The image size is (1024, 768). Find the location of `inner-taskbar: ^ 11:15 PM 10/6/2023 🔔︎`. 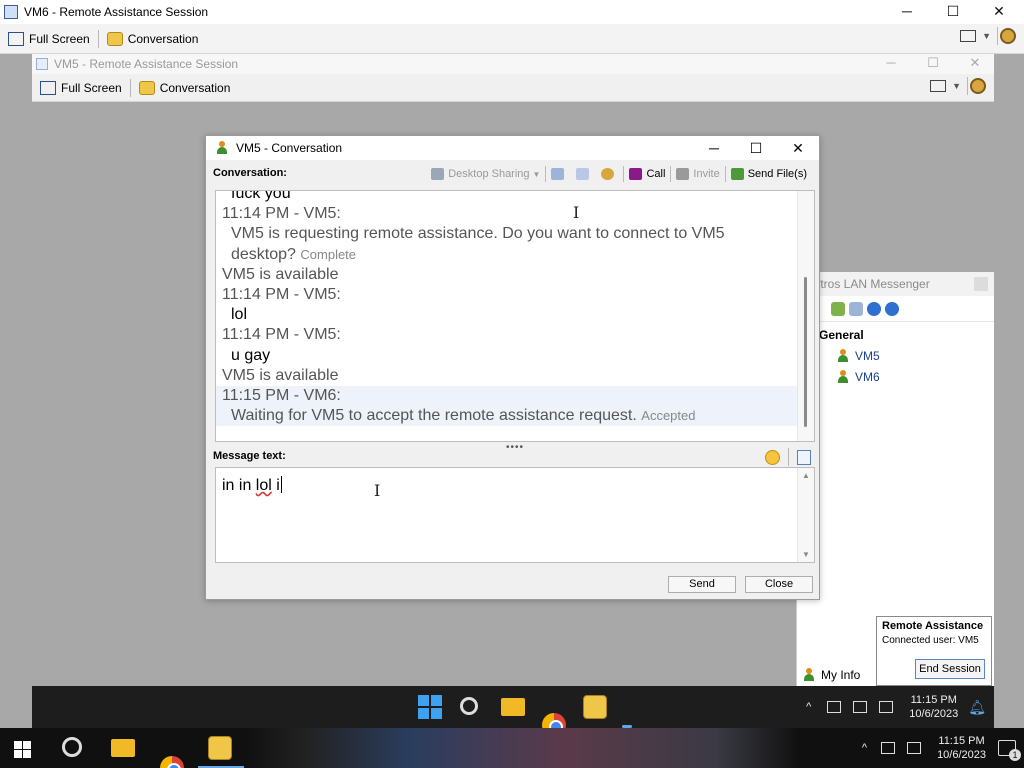

inner-taskbar: ^ 11:15 PM 10/6/2023 🔔︎ is located at coordinates (513, 711).